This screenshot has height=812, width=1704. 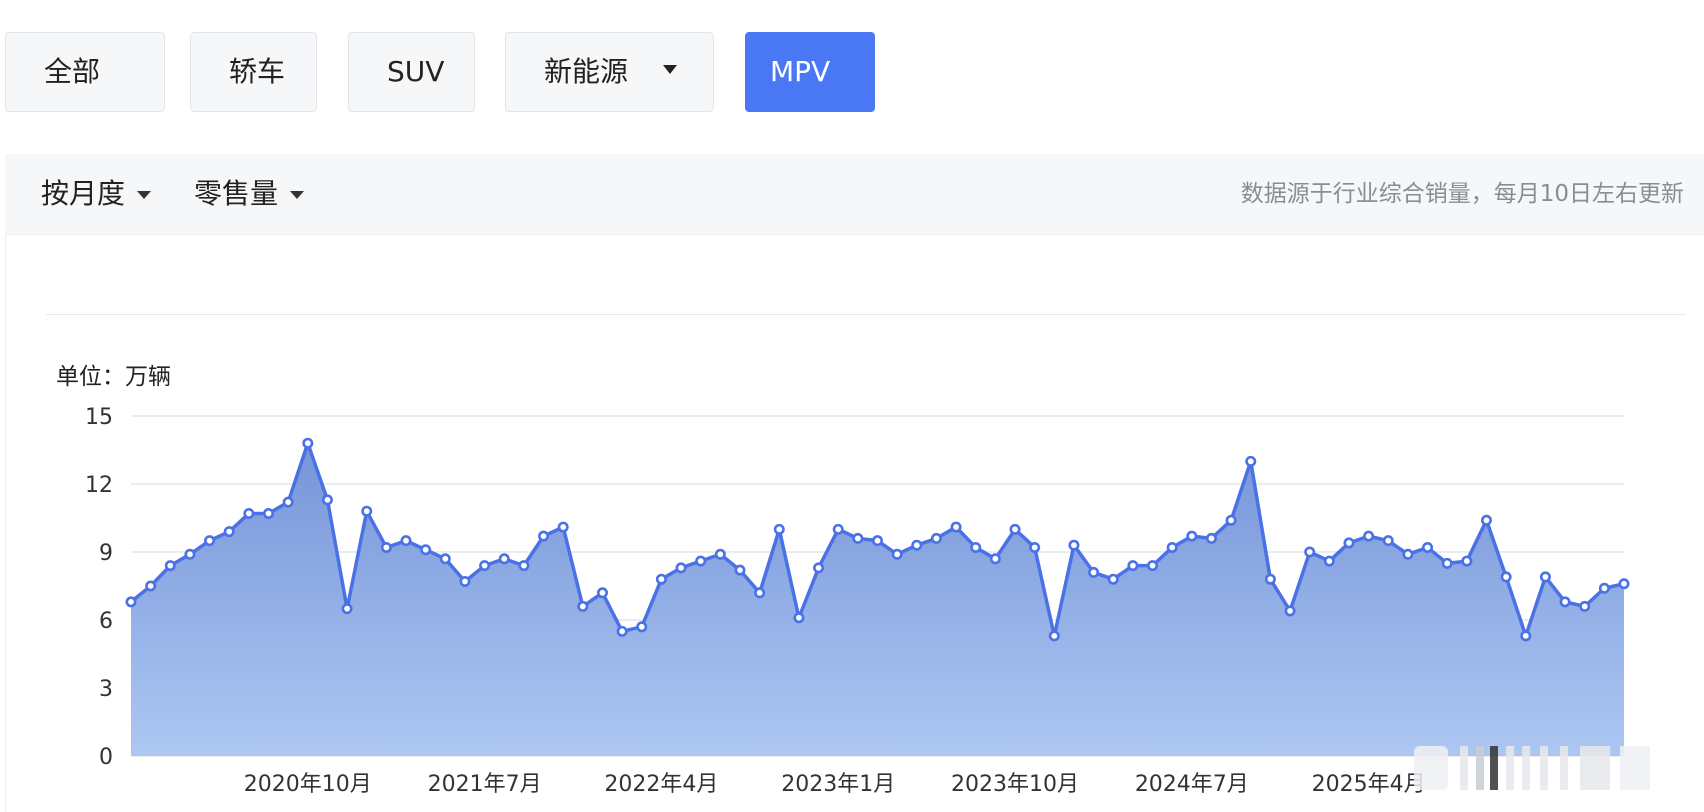 What do you see at coordinates (485, 784) in the screenshot?
I see `x-tick-label: 2021年7月` at bounding box center [485, 784].